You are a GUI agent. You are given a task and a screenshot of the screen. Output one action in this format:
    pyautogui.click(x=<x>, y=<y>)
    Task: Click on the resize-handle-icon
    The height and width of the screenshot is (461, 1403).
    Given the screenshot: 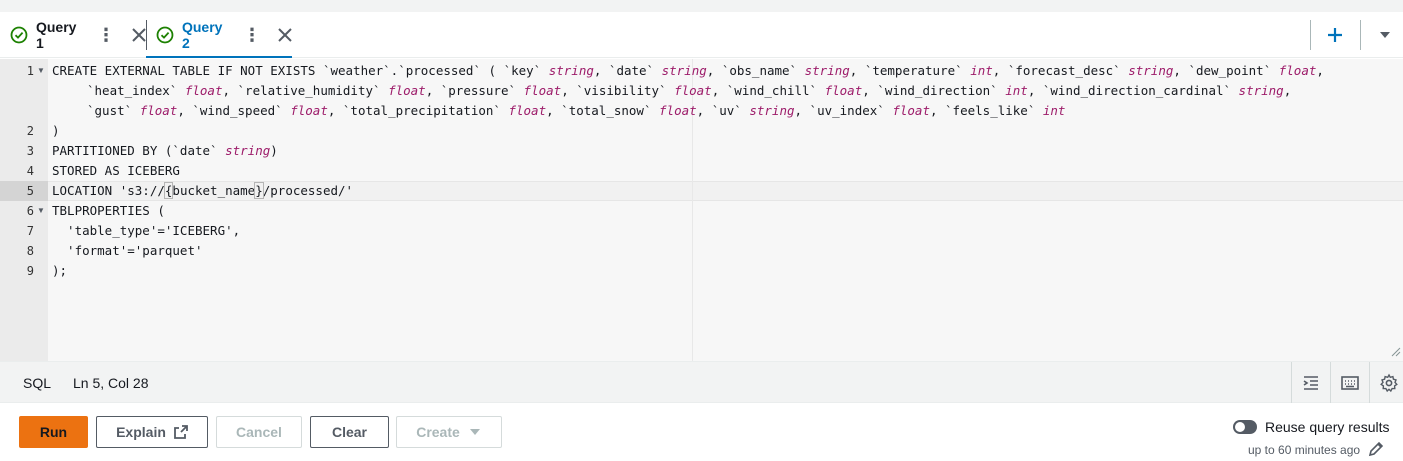 What is the action you would take?
    pyautogui.click(x=1396, y=352)
    